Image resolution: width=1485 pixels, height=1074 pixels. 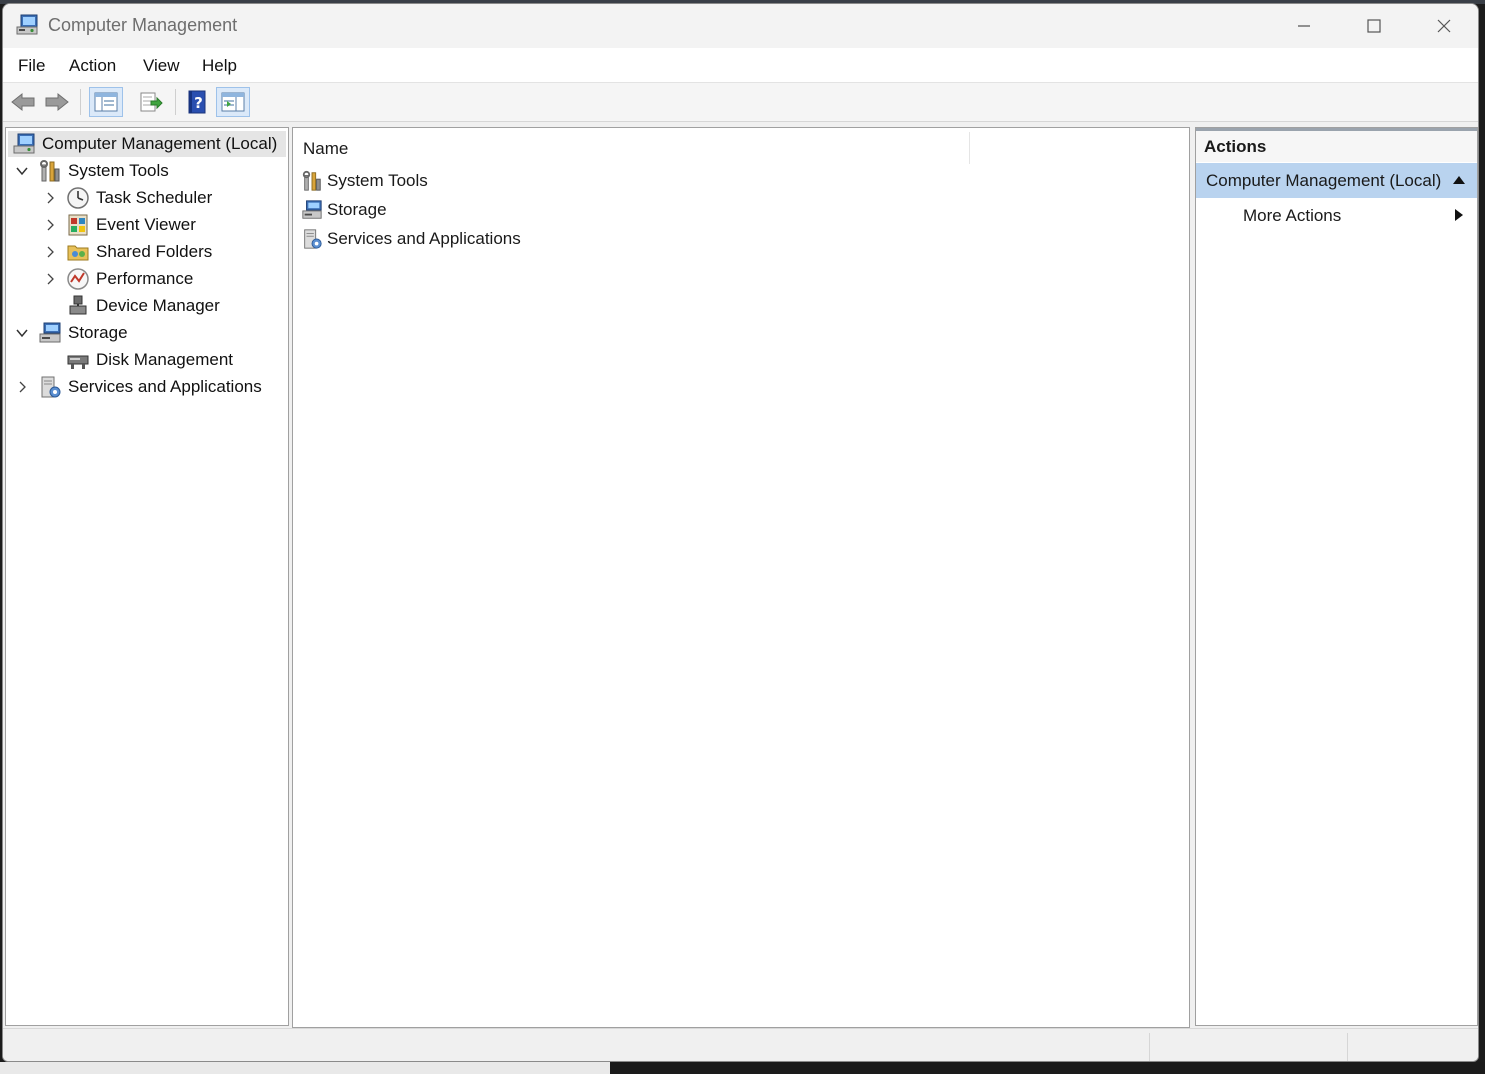 I want to click on minimize-button, so click(x=1304, y=26).